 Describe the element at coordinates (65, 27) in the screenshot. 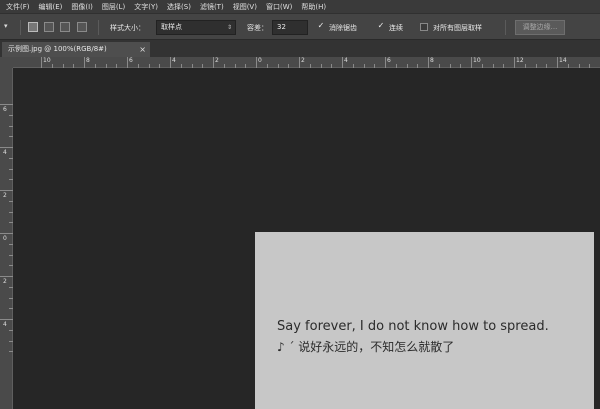

I see `subtract-from-selection-icon` at that location.